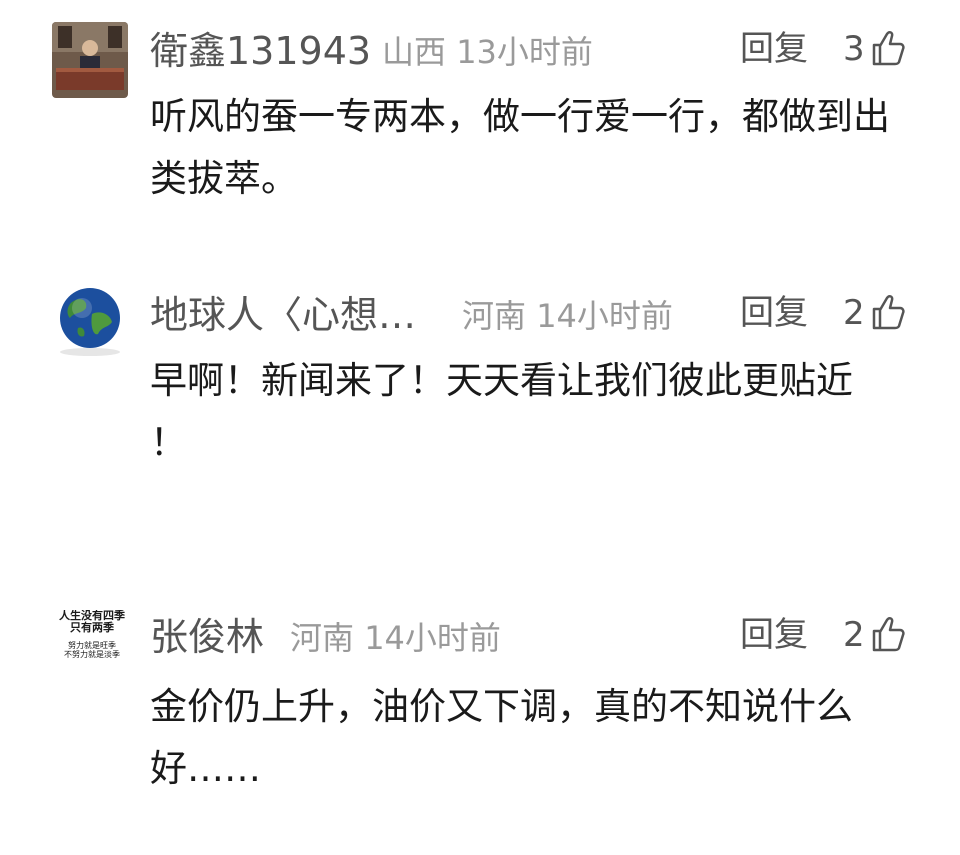 The image size is (960, 855). I want to click on username: 衛鑫131943, so click(260, 51).